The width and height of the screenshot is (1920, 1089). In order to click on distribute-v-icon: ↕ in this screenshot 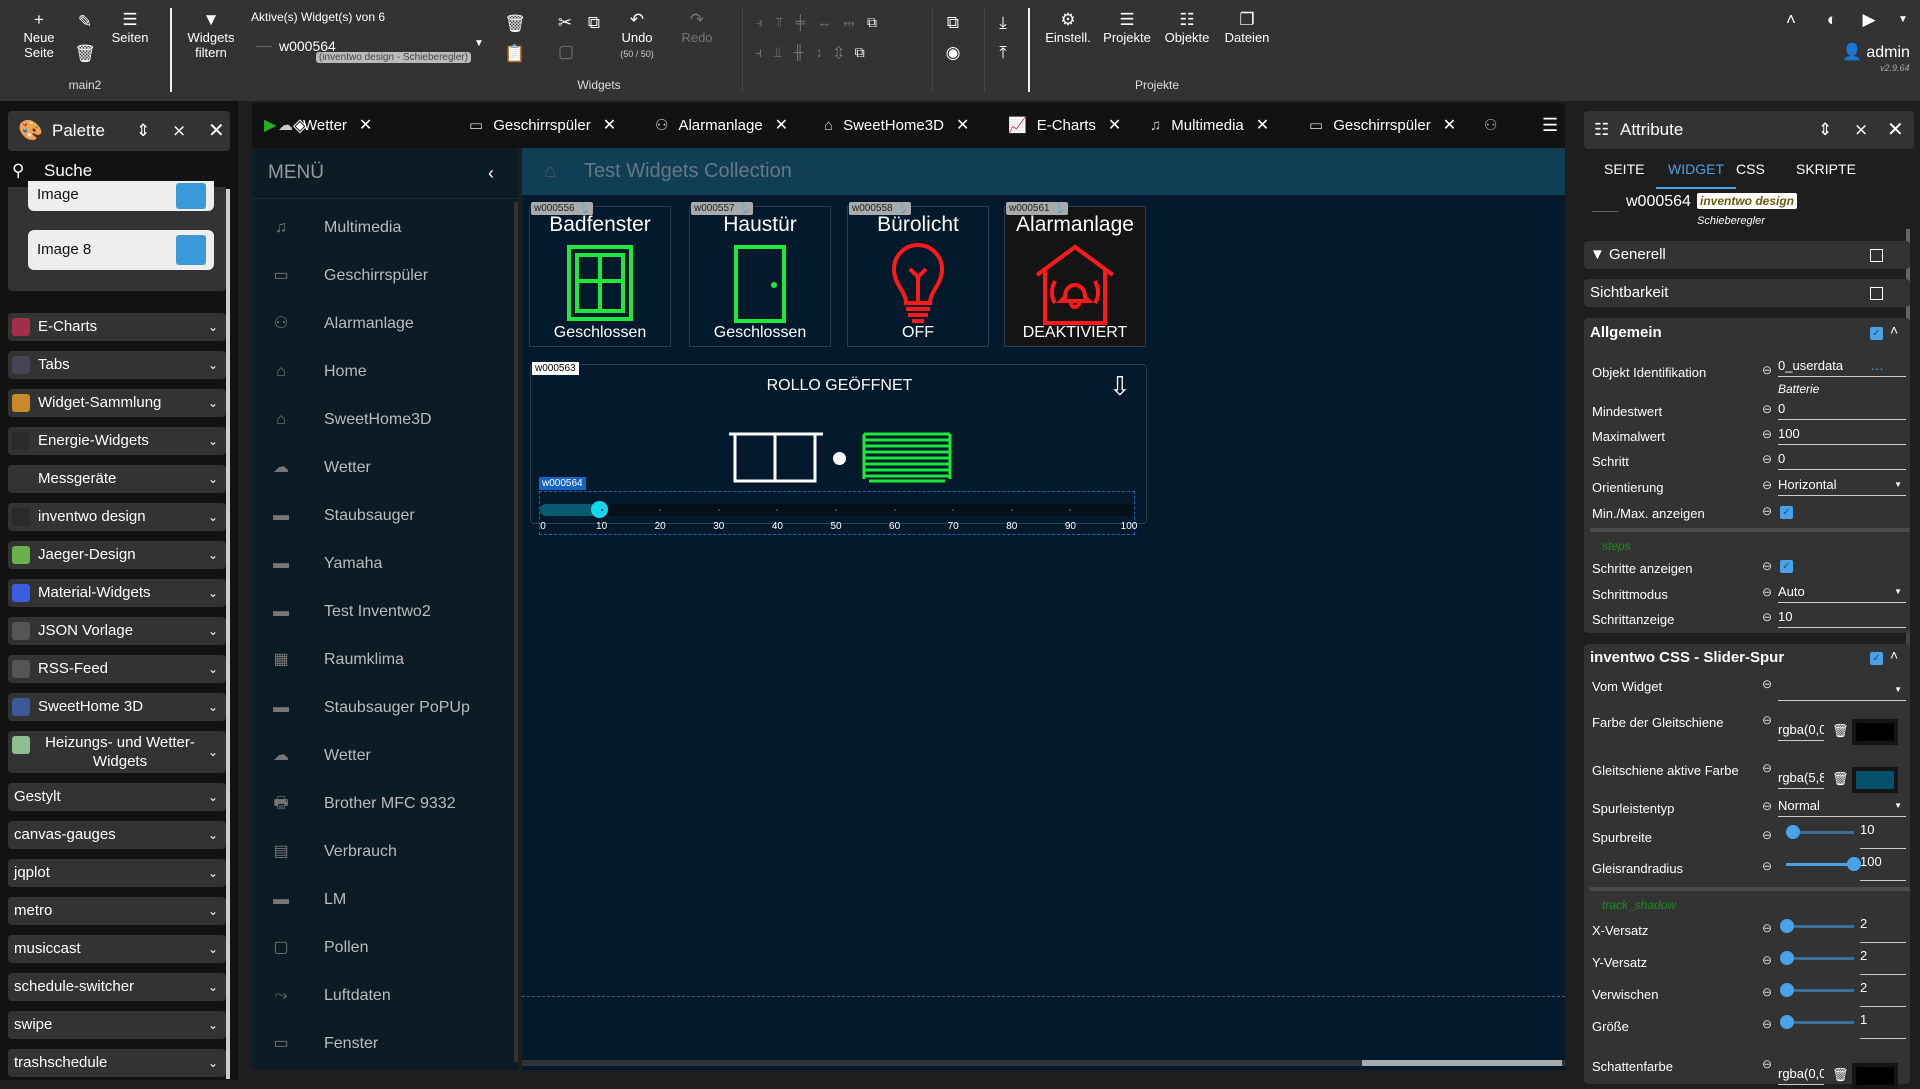, I will do `click(825, 52)`.